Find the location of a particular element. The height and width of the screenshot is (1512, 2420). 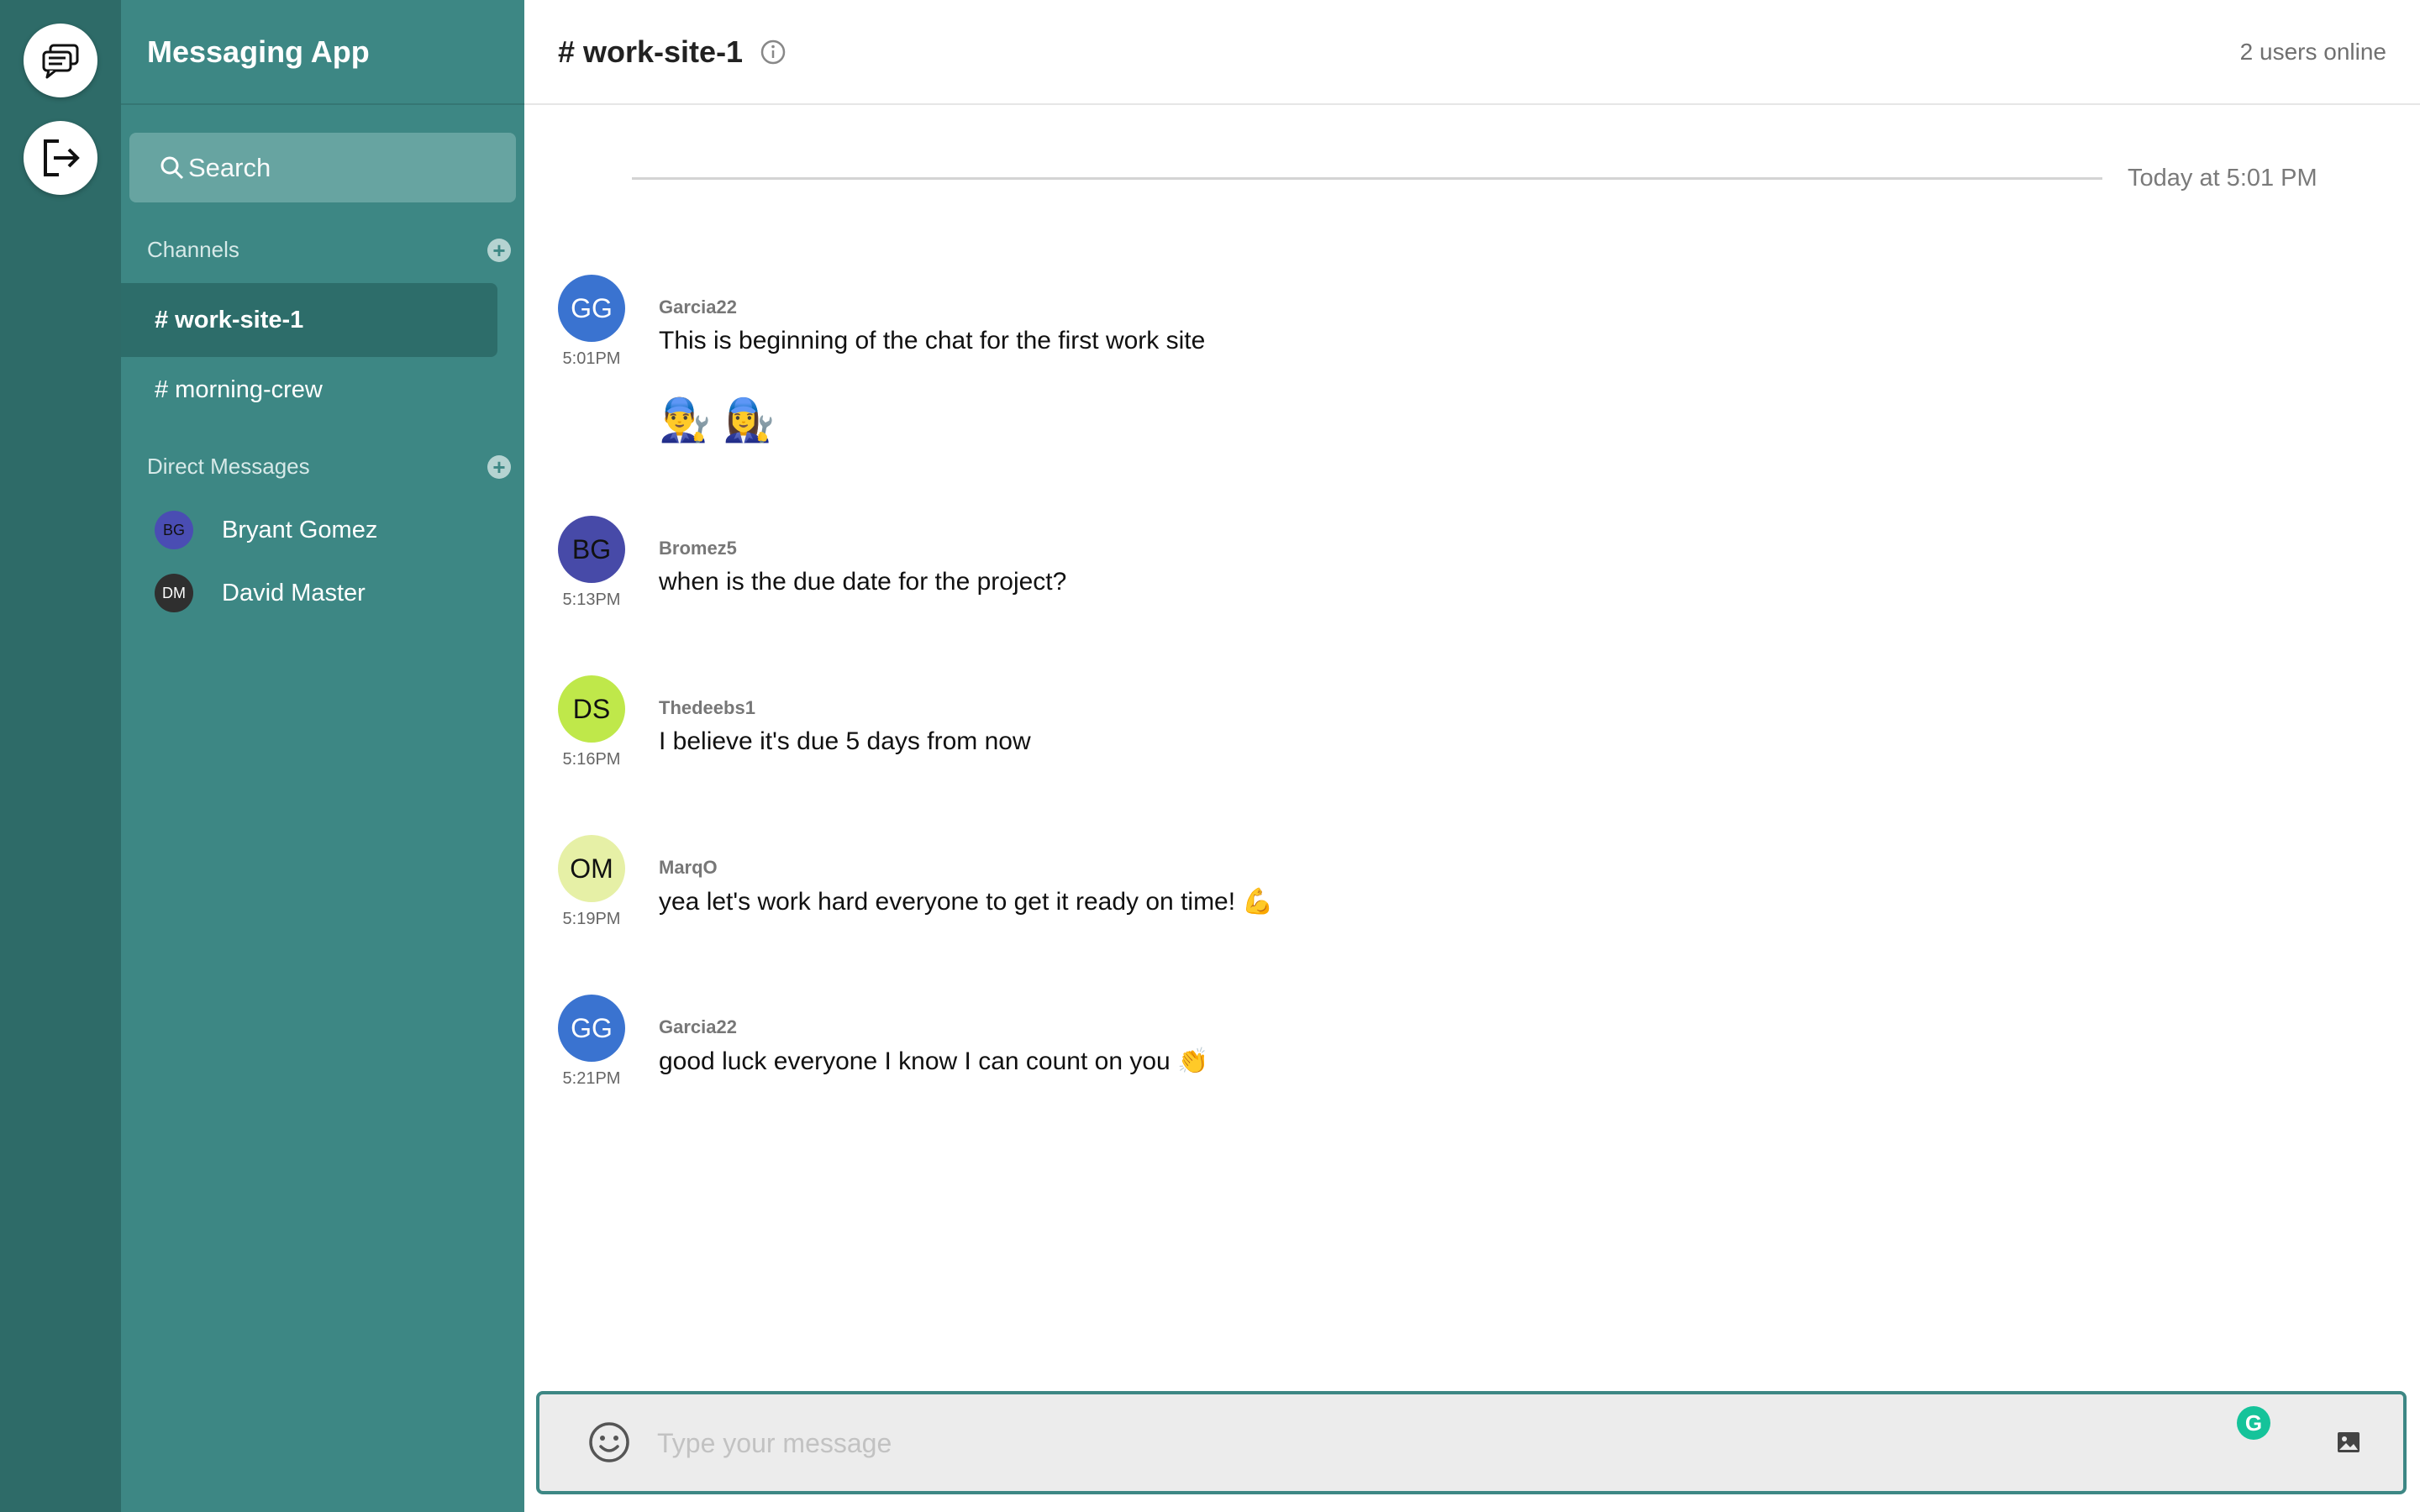

emoji-picker-icon is located at coordinates (609, 1442).